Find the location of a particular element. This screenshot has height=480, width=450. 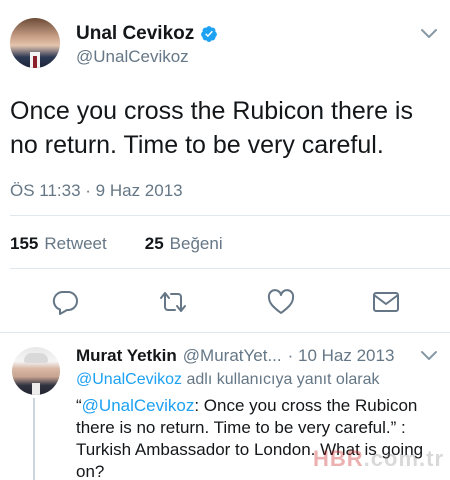

author-name: Unal Cevikoz is located at coordinates (135, 34).